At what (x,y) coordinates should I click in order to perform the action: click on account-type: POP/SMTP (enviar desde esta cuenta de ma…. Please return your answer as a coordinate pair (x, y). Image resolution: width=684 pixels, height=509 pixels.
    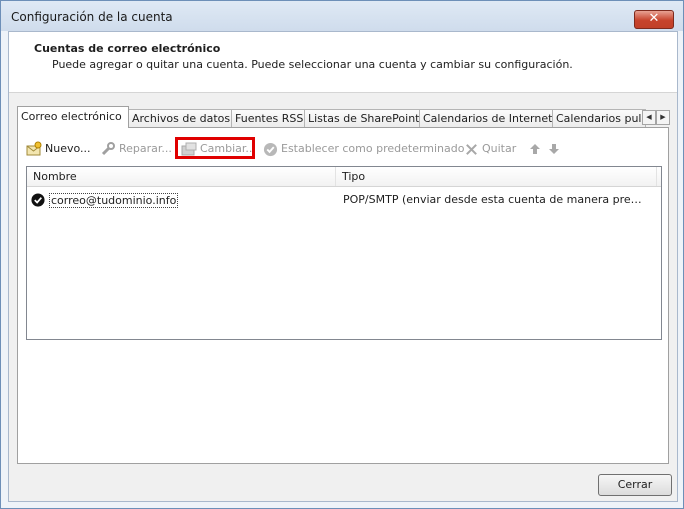
    Looking at the image, I should click on (493, 199).